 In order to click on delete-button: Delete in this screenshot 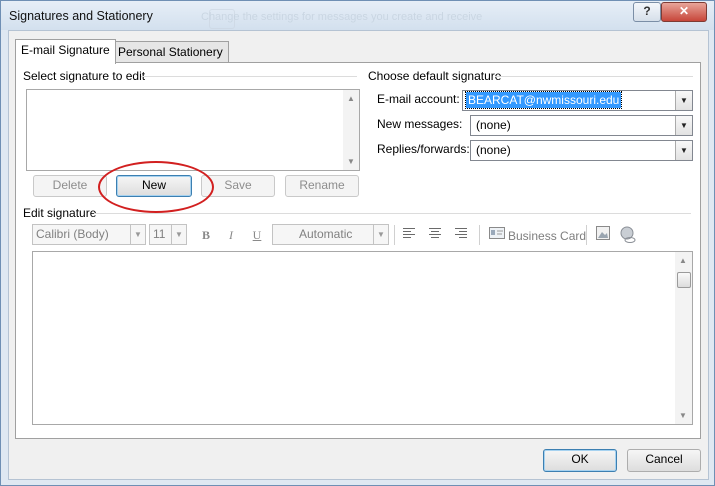, I will do `click(70, 186)`.